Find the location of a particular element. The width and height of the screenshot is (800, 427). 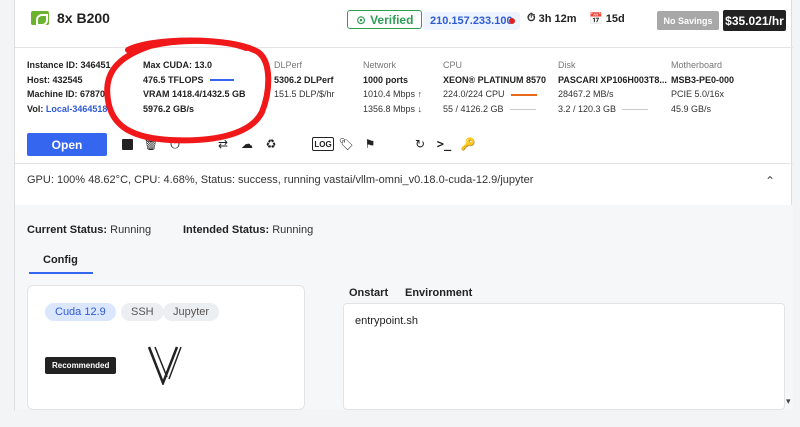

transfer-icon: ⇄ is located at coordinates (223, 144).